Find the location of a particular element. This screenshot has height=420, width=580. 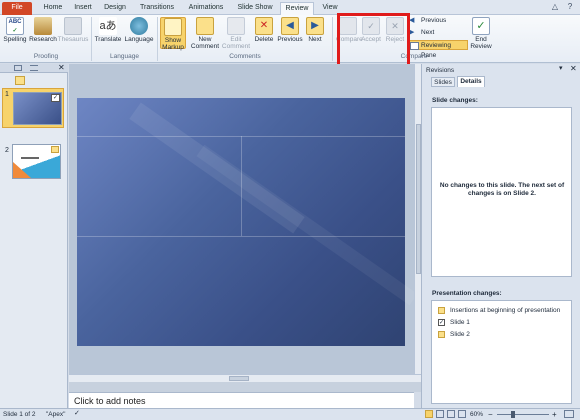

tab-design: Design is located at coordinates (115, 8).